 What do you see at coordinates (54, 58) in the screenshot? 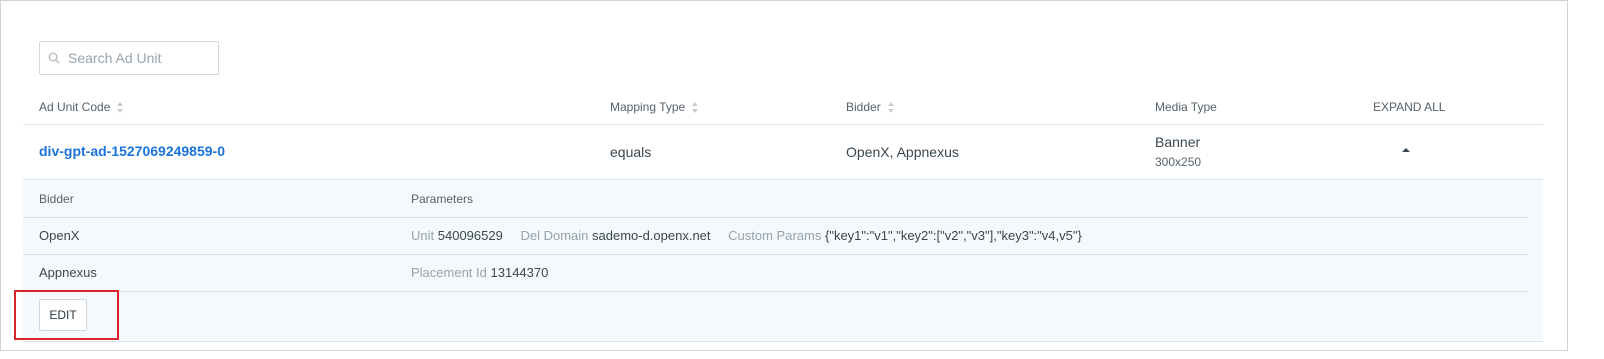
I see `search-icon` at bounding box center [54, 58].